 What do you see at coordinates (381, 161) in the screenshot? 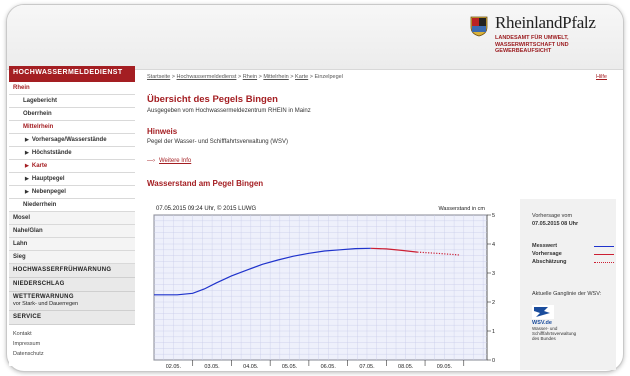
I see `more-info: —› Weitere Info` at bounding box center [381, 161].